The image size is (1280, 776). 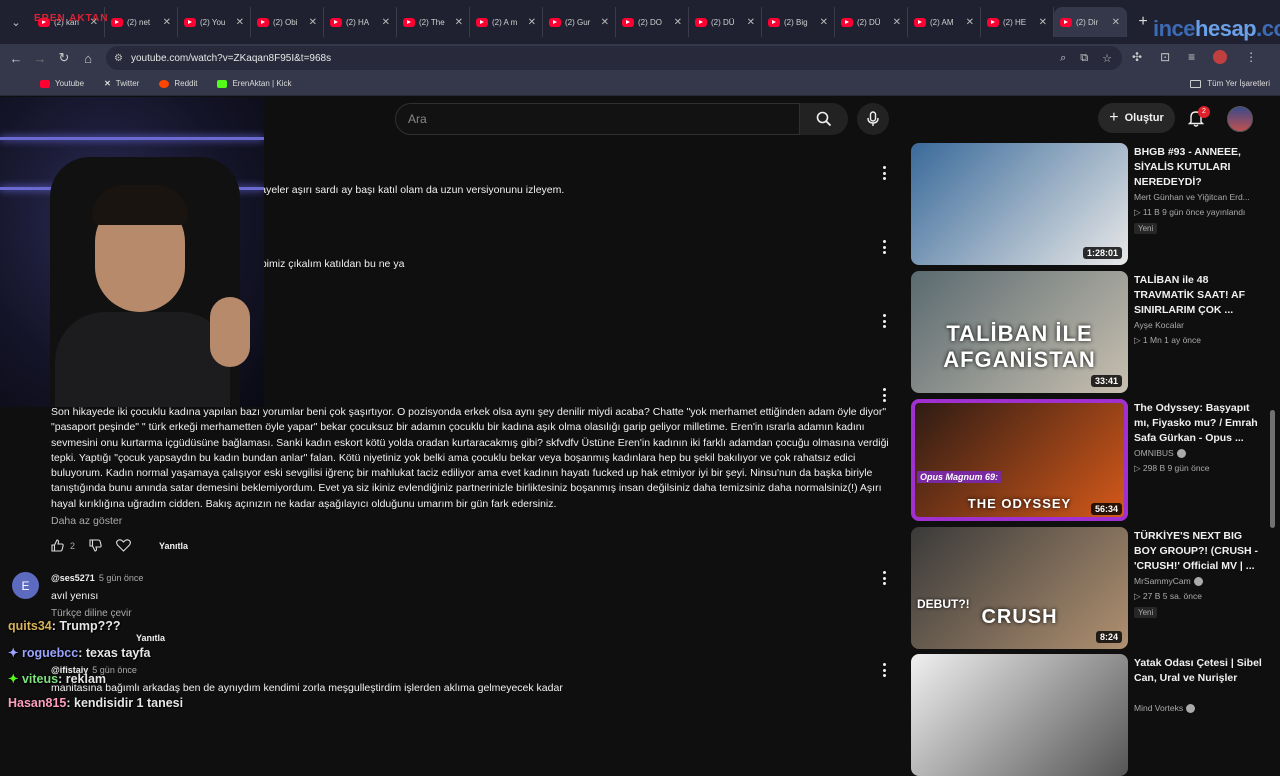 I want to click on video-thumbnail: CRUSH DEBUT?! 8:24, so click(x=1019, y=588).